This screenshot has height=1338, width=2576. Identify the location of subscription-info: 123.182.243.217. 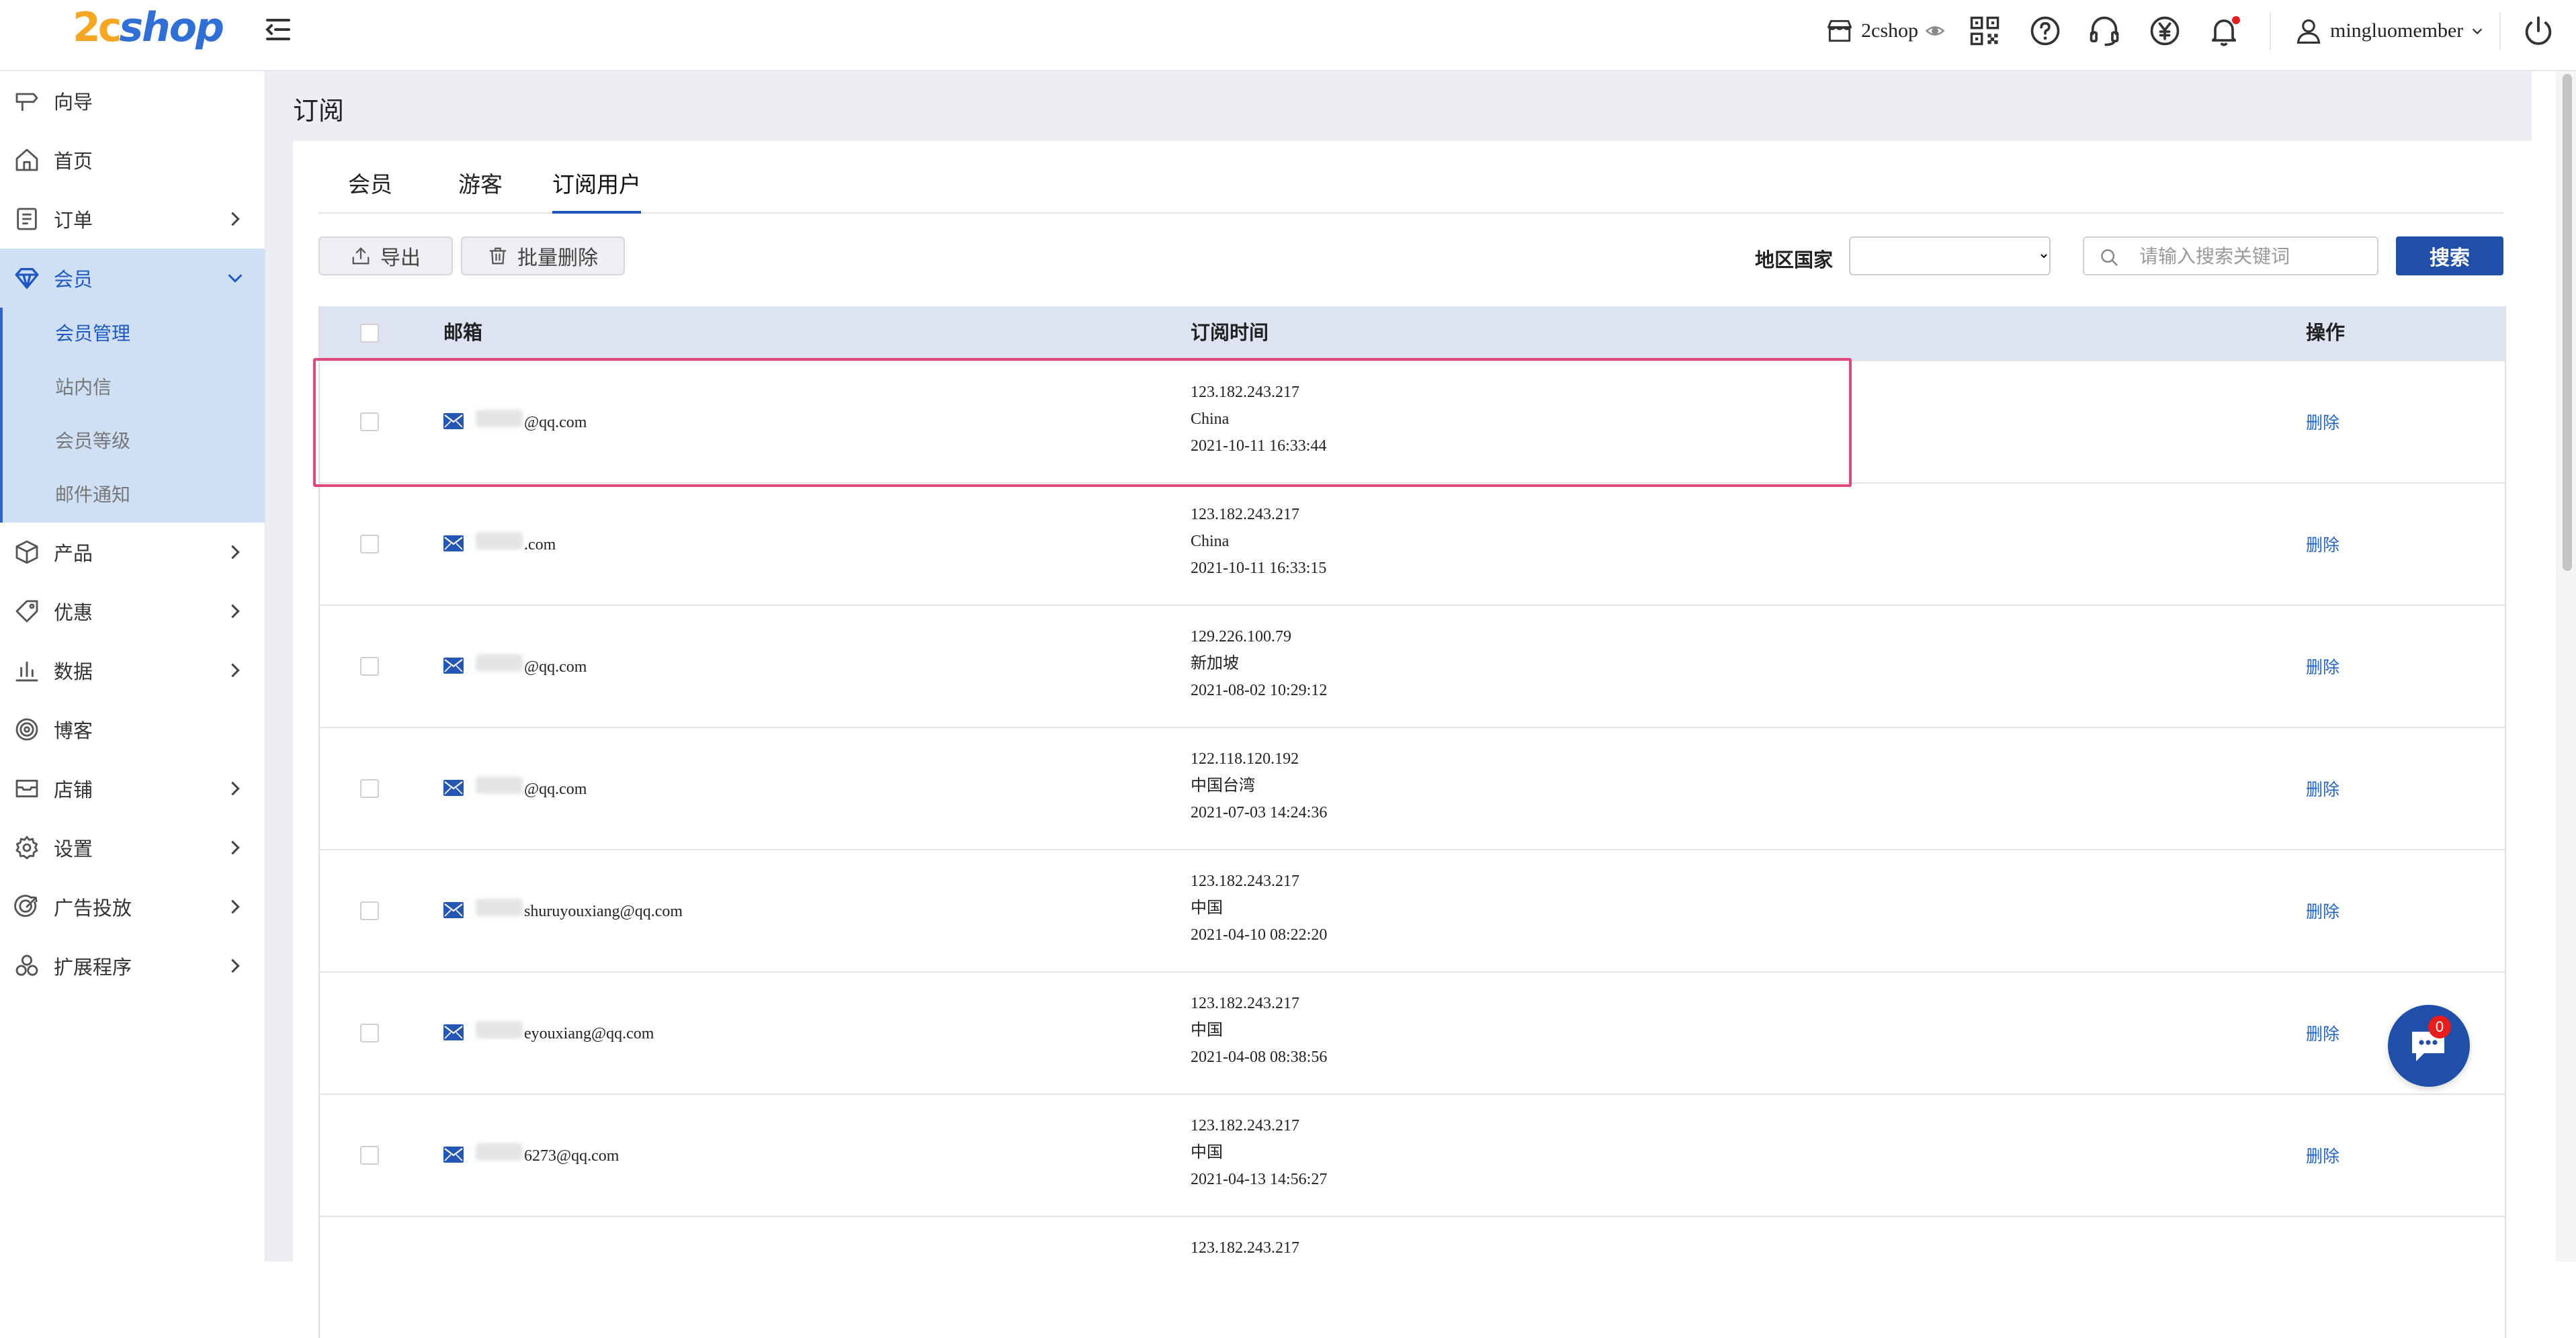
(1245, 1248).